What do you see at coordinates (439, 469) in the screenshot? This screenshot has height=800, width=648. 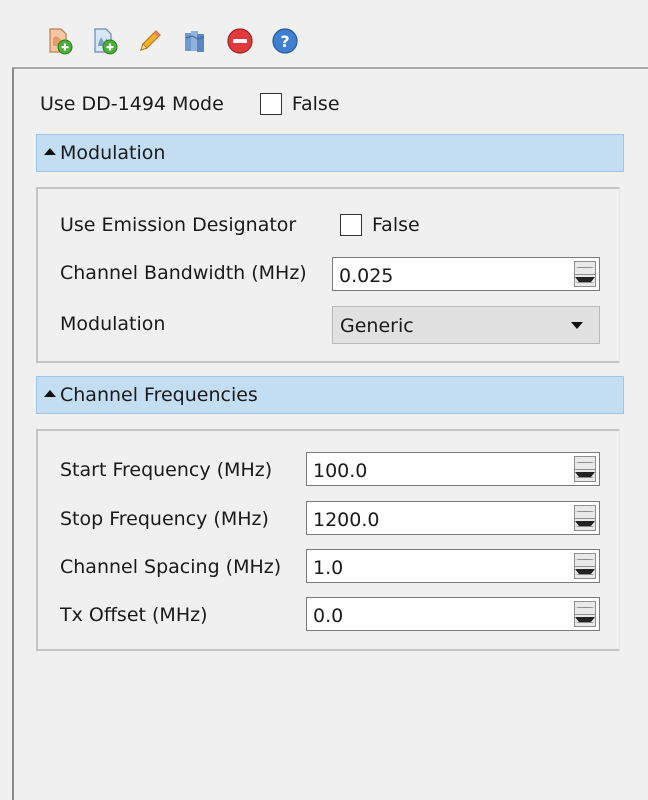 I see `start-frequency-value: 100.0` at bounding box center [439, 469].